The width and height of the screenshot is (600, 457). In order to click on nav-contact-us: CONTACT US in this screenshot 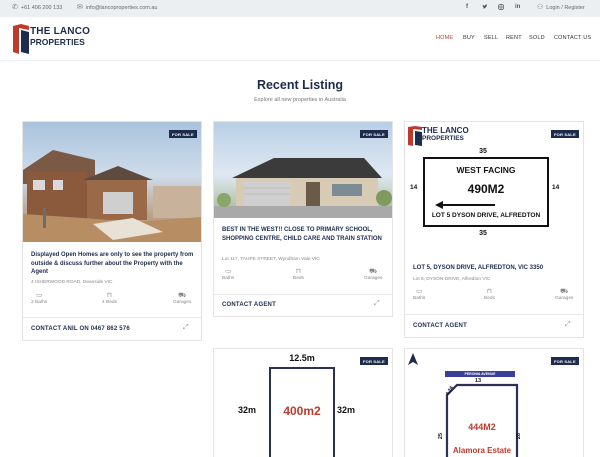, I will do `click(572, 38)`.